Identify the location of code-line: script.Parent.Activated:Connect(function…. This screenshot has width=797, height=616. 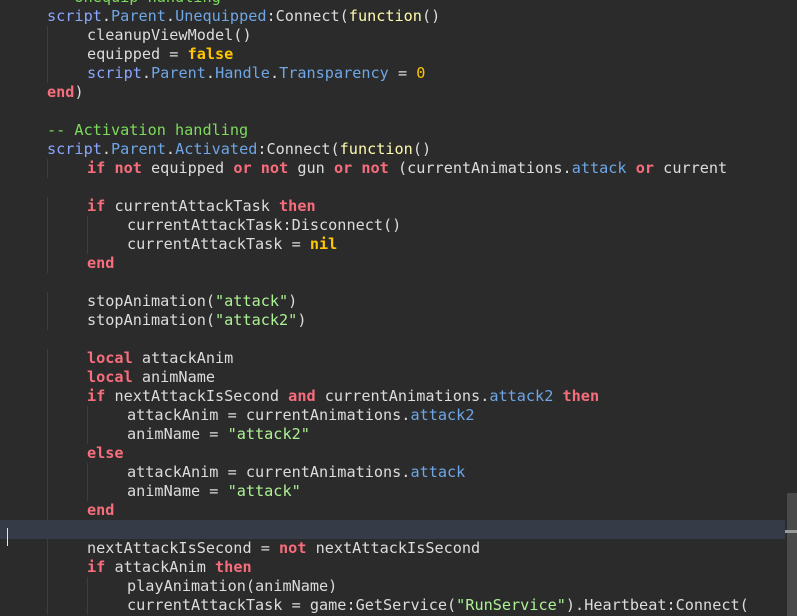
(392, 149).